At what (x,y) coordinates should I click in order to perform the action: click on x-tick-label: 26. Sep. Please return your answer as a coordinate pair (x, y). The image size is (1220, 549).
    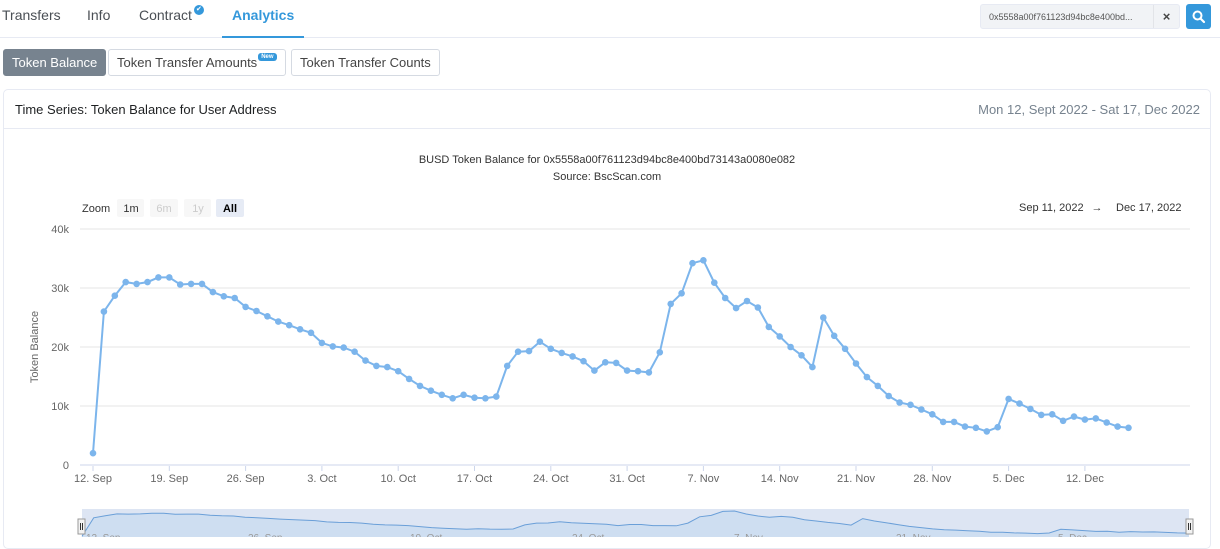
    Looking at the image, I should click on (246, 479).